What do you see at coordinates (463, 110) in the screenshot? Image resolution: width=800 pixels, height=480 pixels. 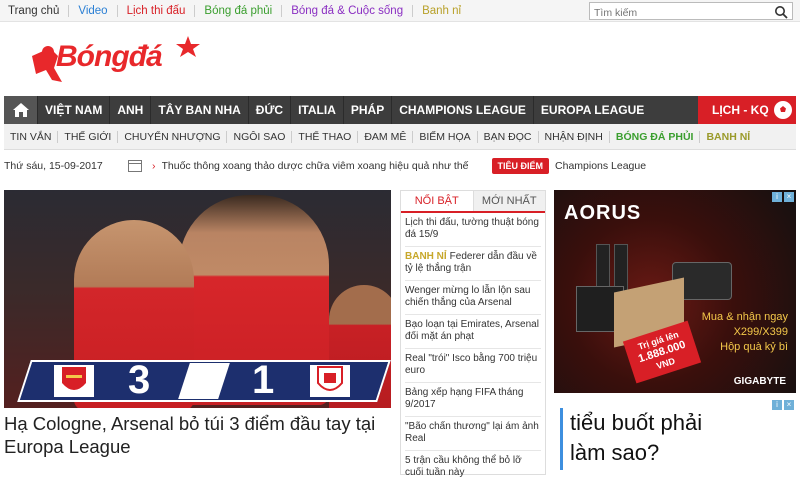 I see `nav-item-champions-league: CHAMPIONS LEAGUE` at bounding box center [463, 110].